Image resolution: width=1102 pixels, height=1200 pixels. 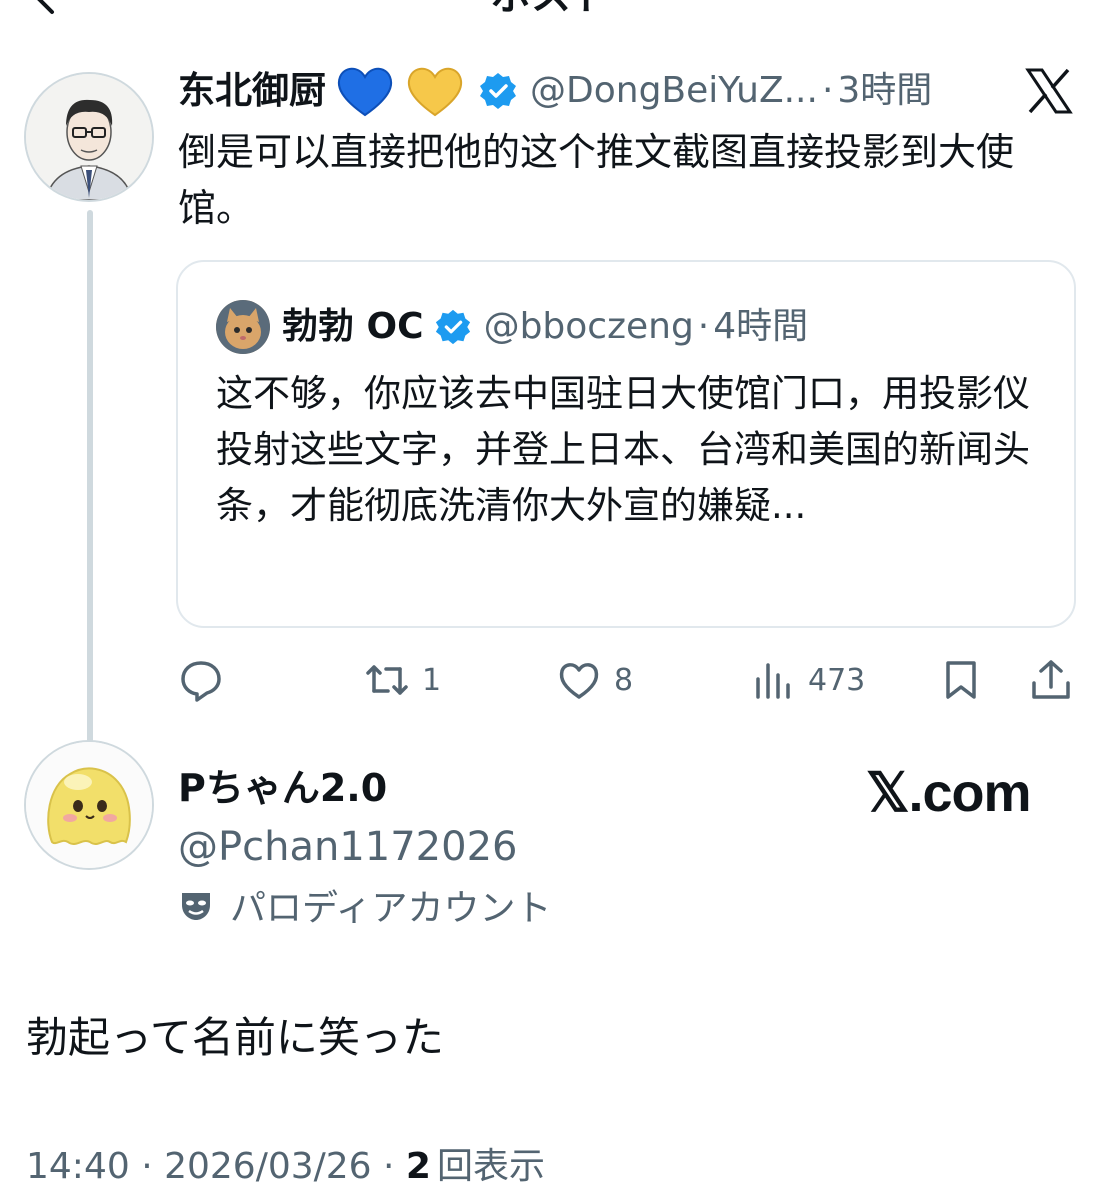 I want to click on reply-button, so click(x=207, y=680).